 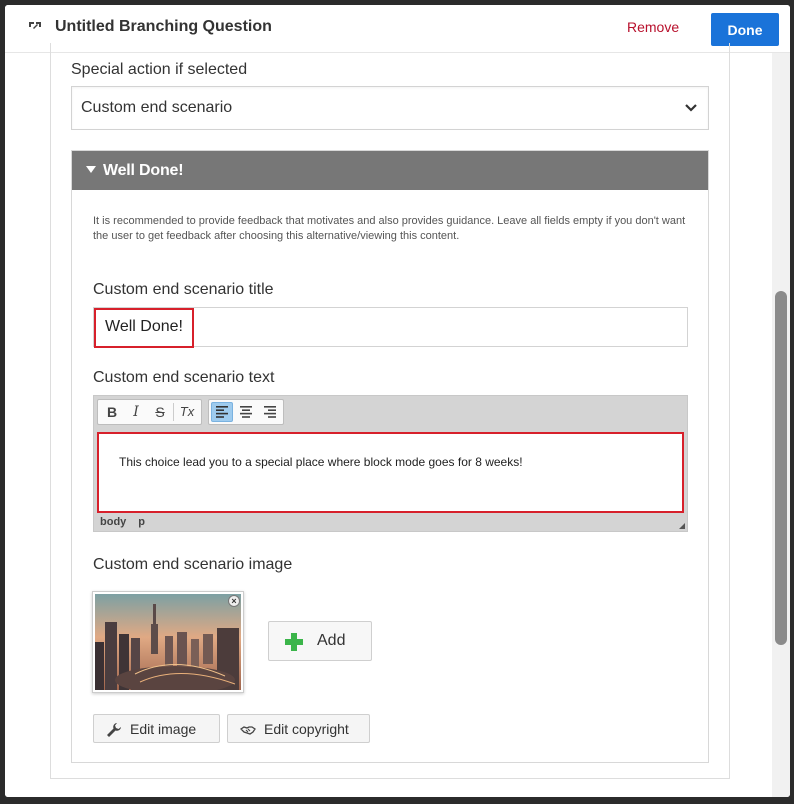 I want to click on feedback-panel-title: Well Done!, so click(x=143, y=170).